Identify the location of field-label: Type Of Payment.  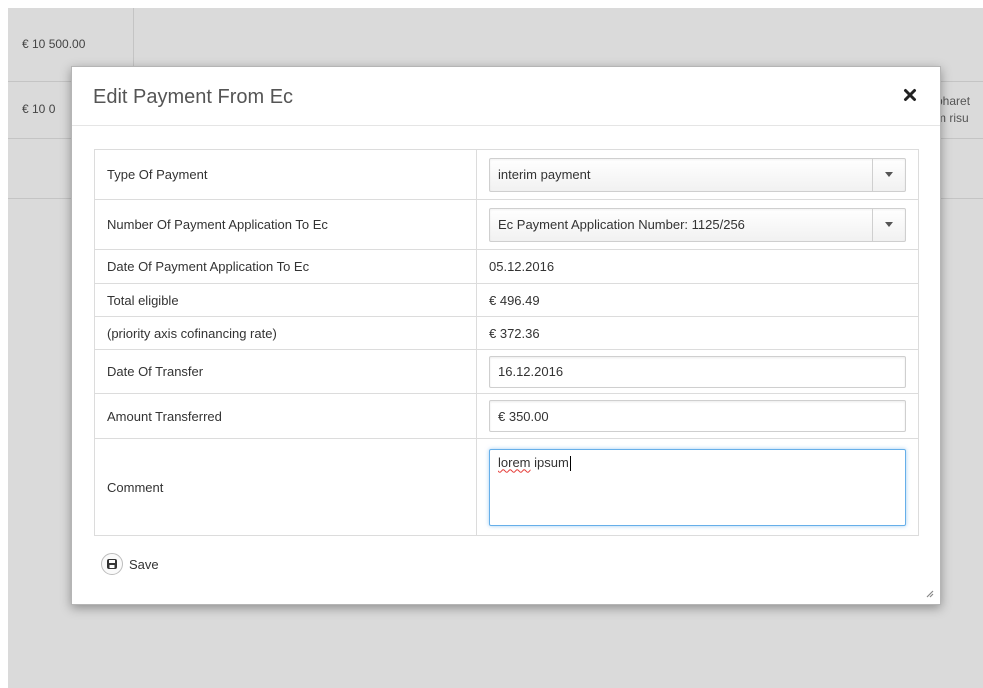
(285, 174).